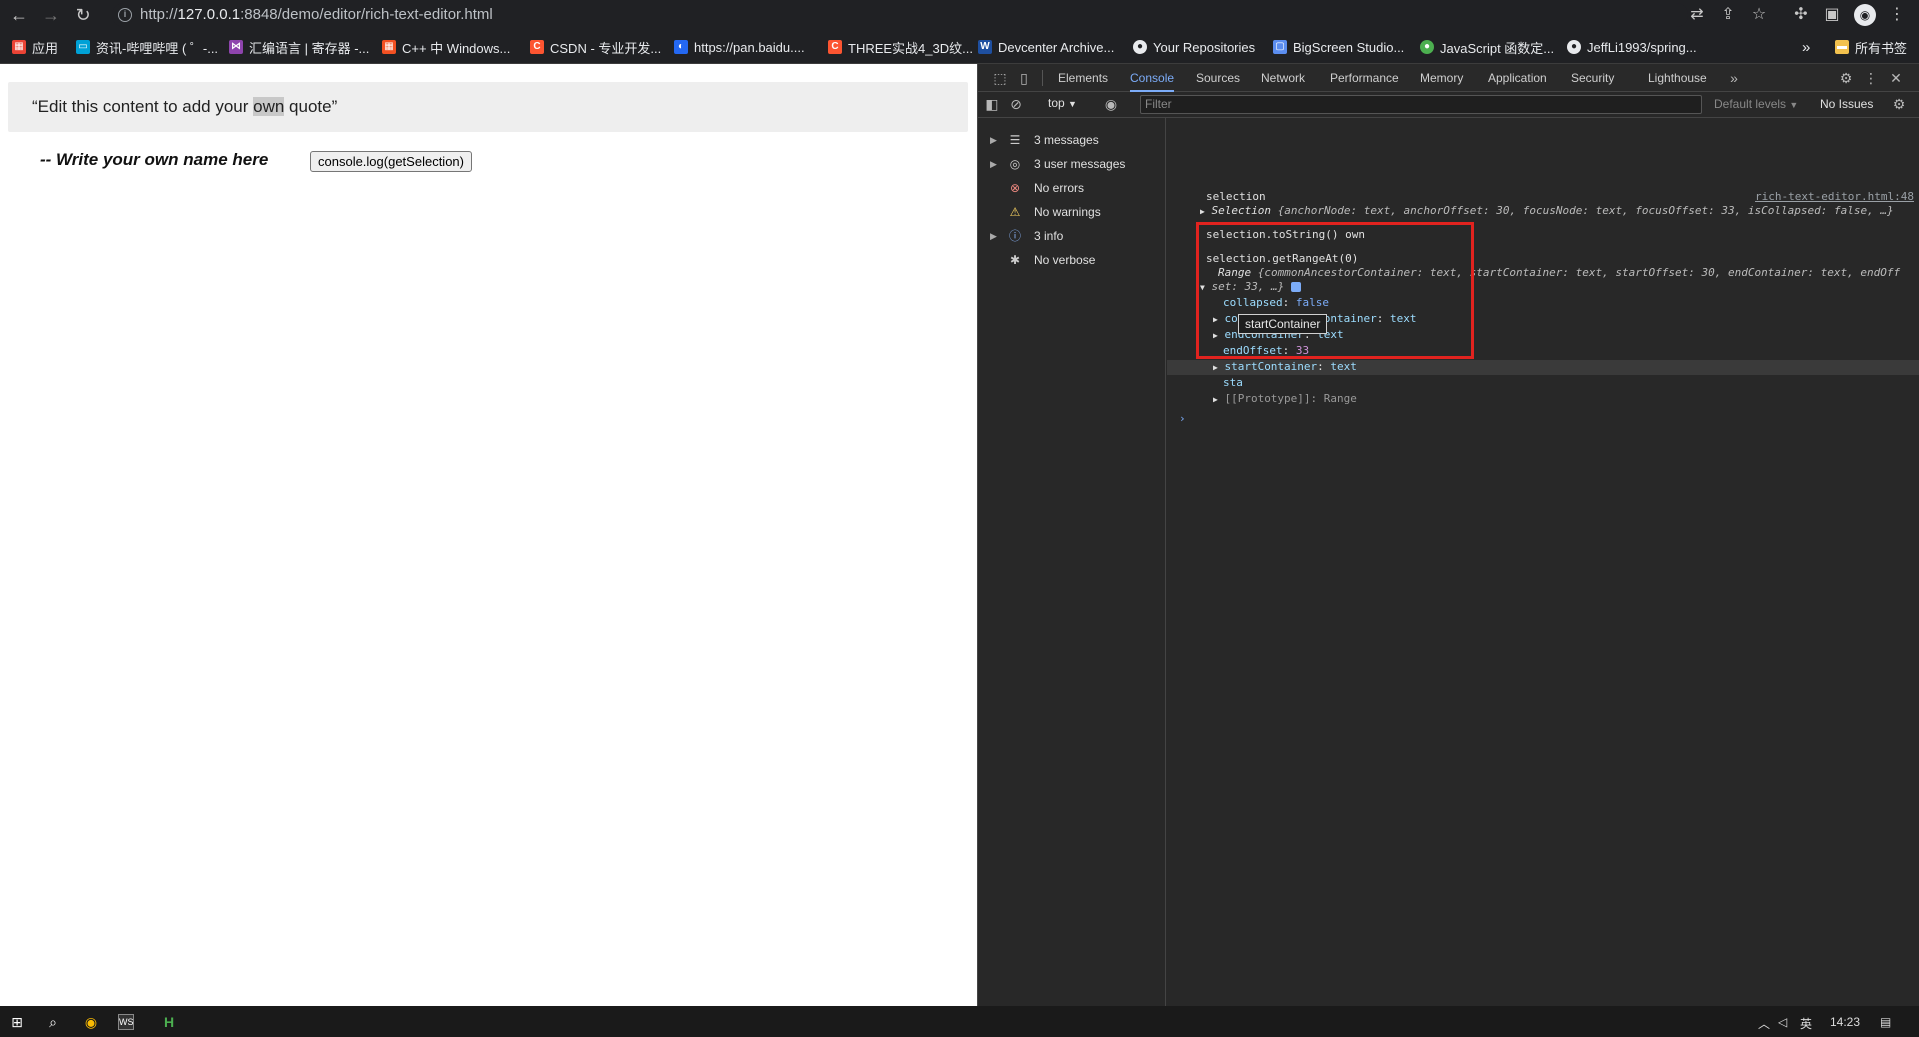 This screenshot has height=1037, width=1919. I want to click on tab-elements: Elements, so click(1083, 78).